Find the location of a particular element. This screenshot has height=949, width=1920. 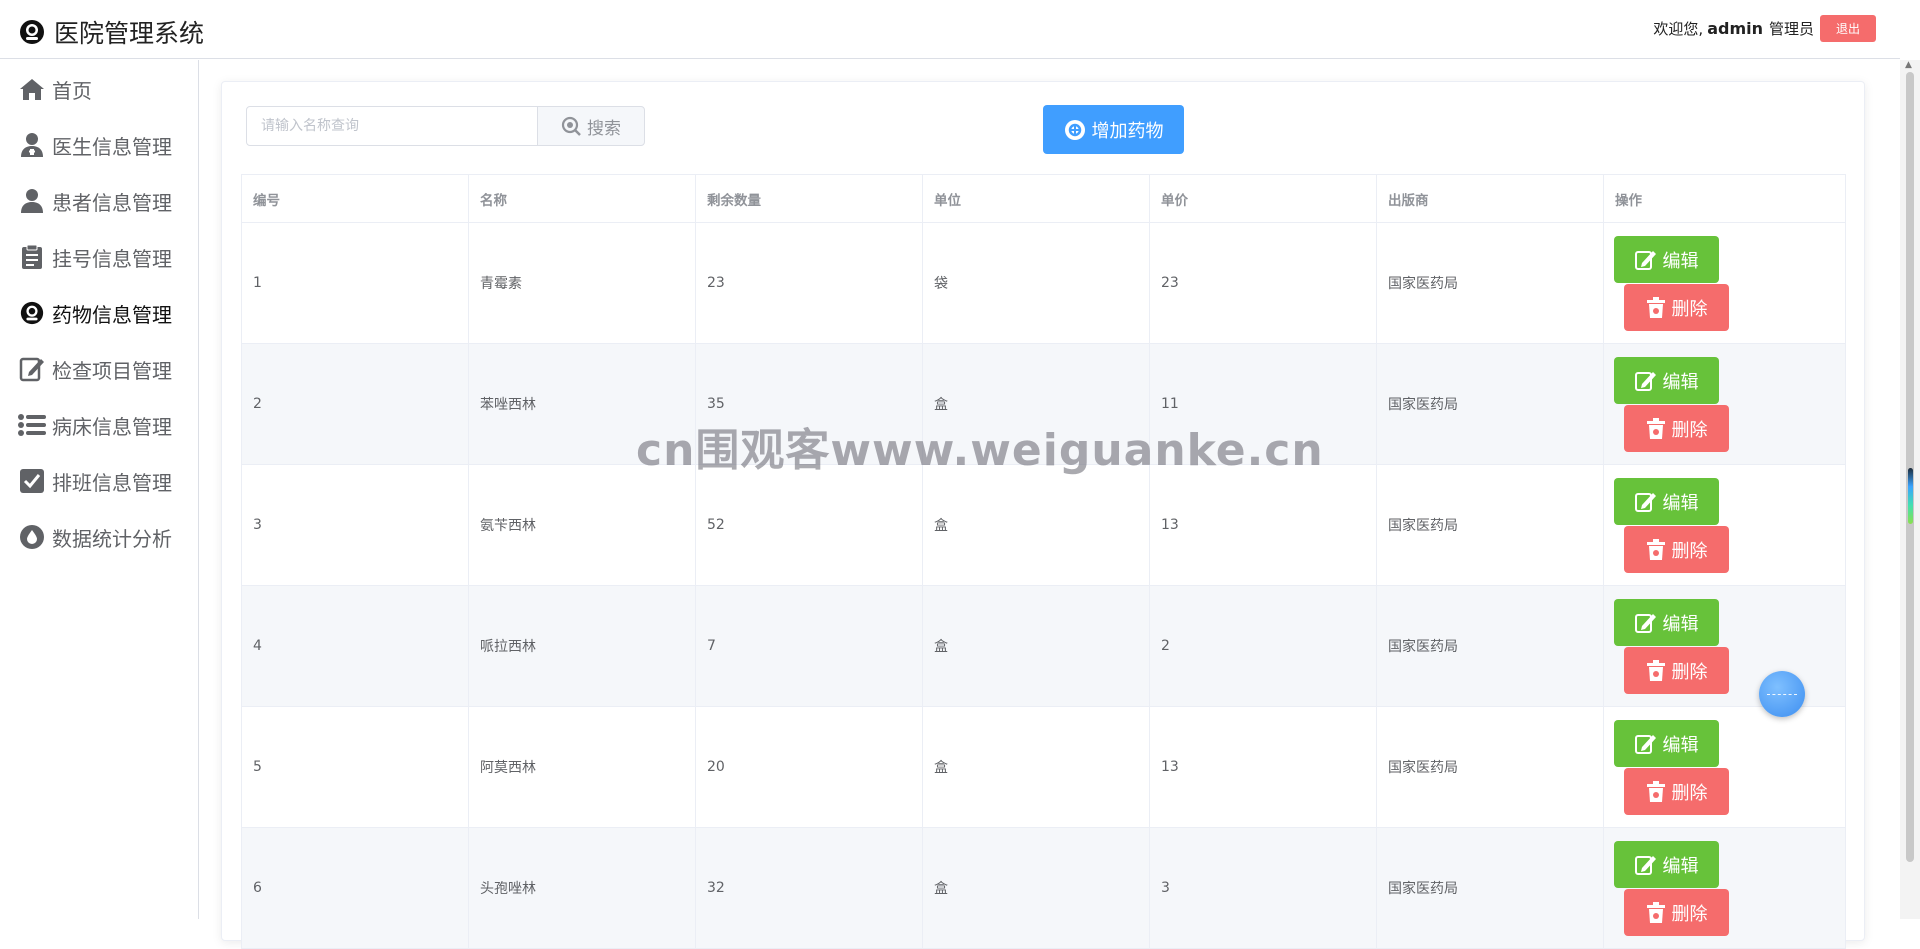

doctor-icon is located at coordinates (32, 145).